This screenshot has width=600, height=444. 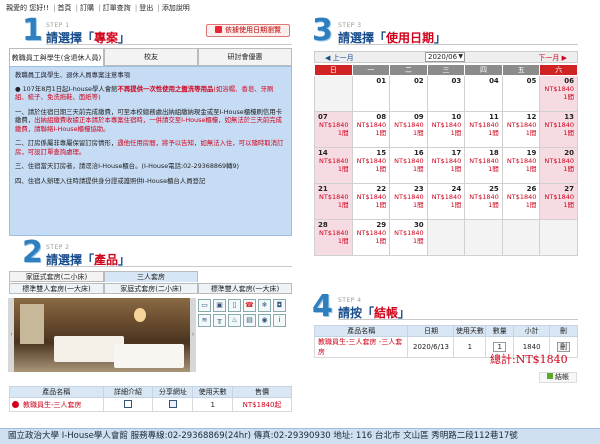 I want to click on nav-order-query: 訂單查詢, so click(x=117, y=8).